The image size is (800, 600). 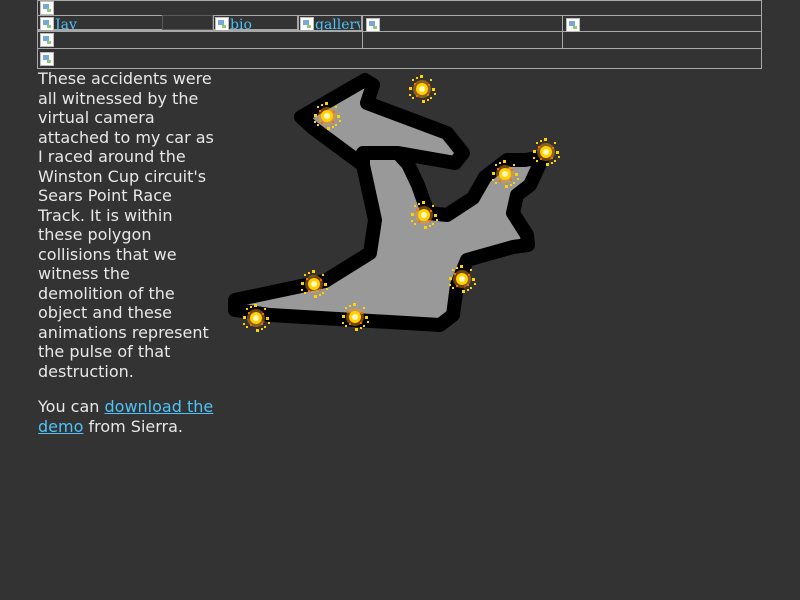 I want to click on nav-link-gallery: gallery, so click(x=330, y=24).